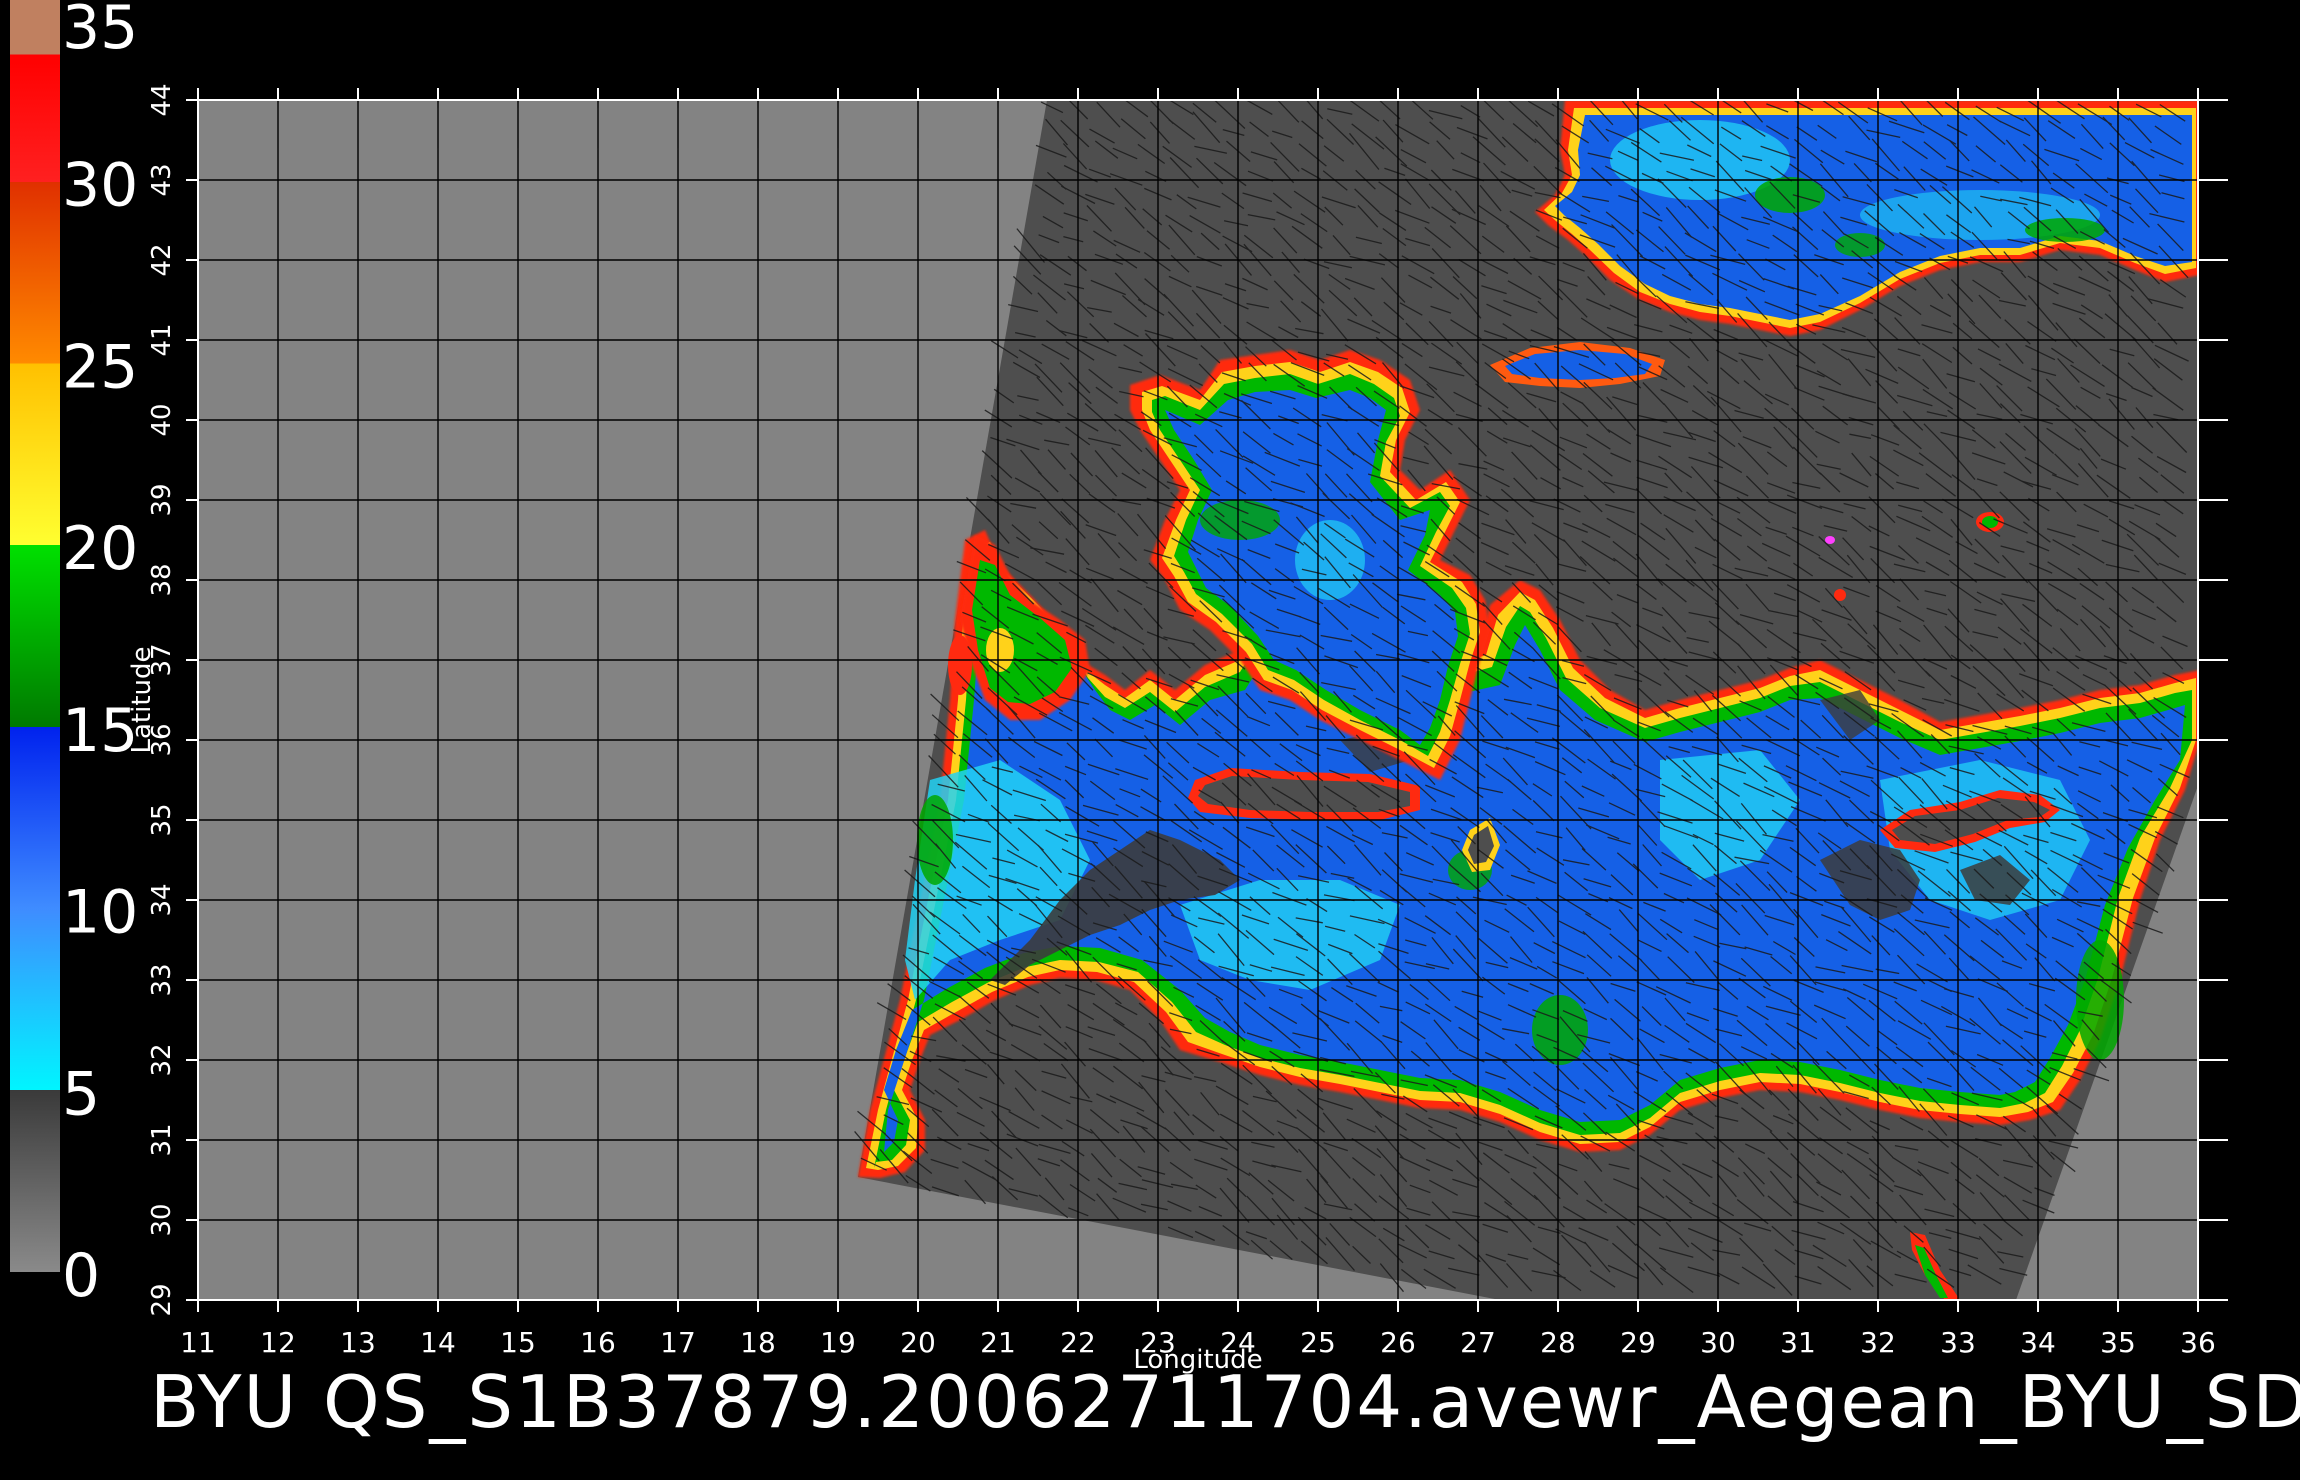 The width and height of the screenshot is (2300, 1480). I want to click on aegean-light-patch, so click(1330, 560).